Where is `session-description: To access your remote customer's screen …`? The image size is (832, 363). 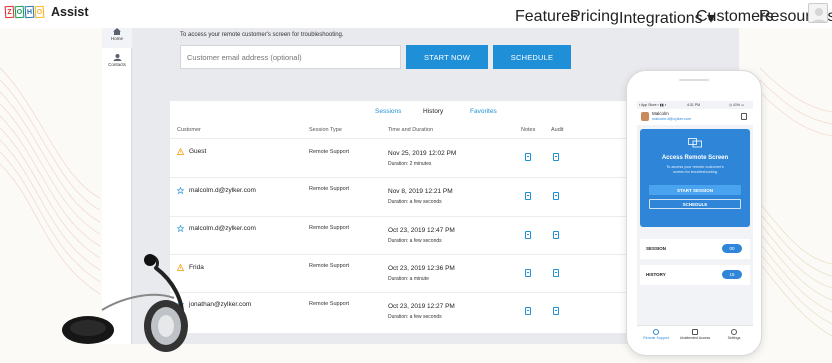 session-description: To access your remote customer's screen … is located at coordinates (262, 35).